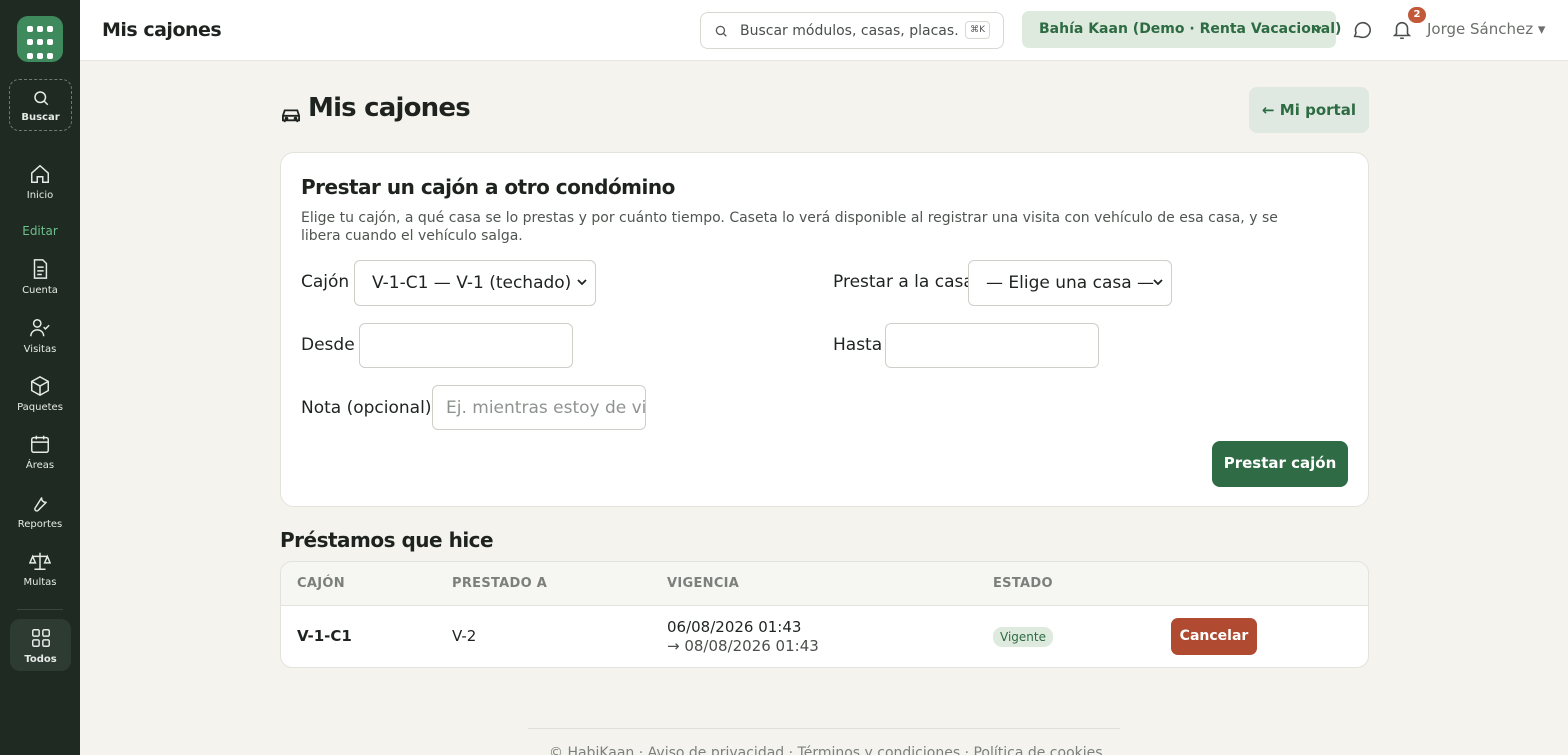  Describe the element at coordinates (40, 659) in the screenshot. I see `sidebar-all-label: Todos` at that location.